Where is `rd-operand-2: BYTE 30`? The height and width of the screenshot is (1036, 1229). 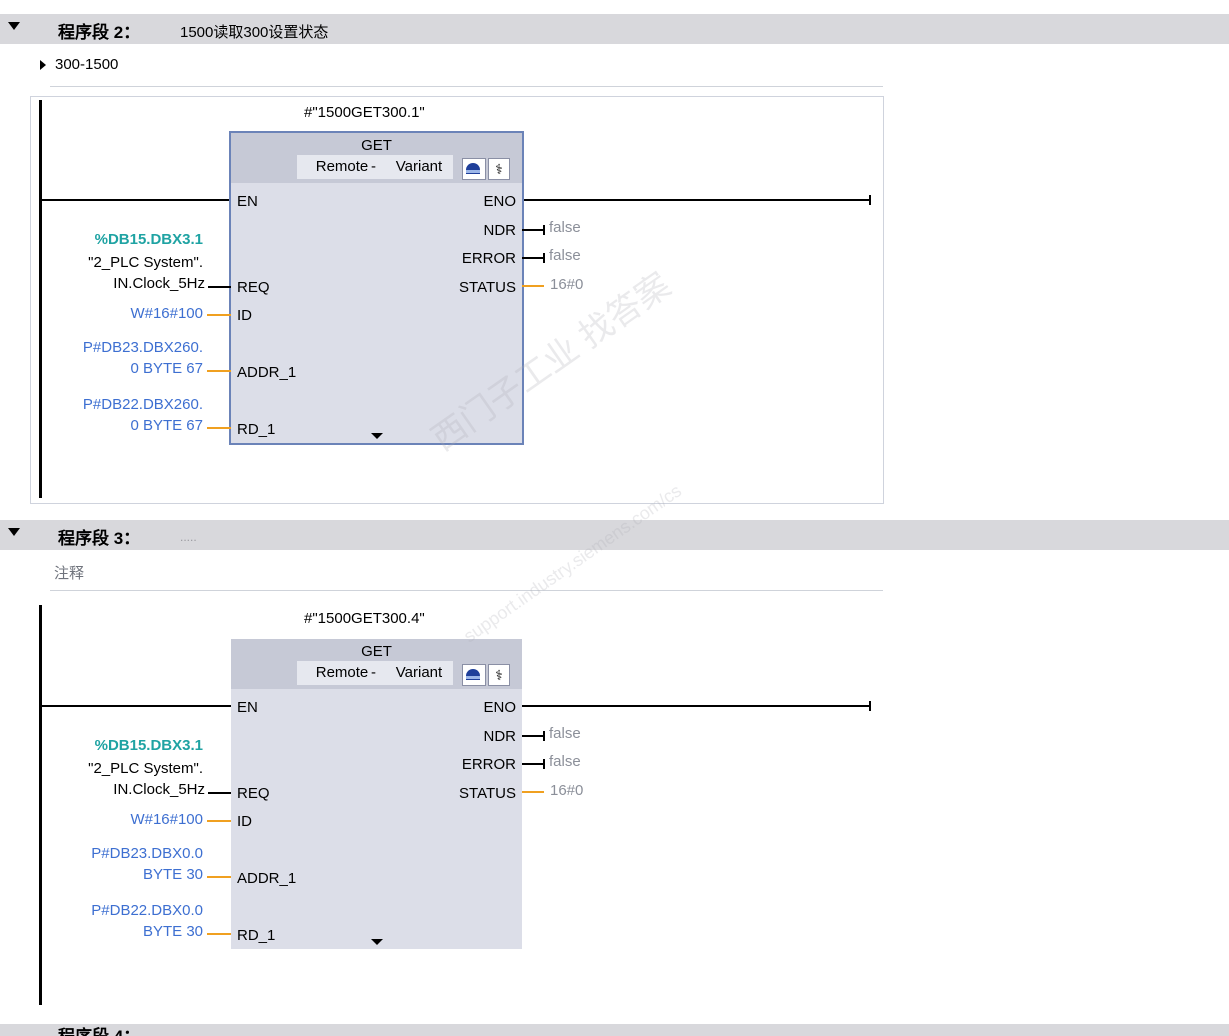 rd-operand-2: BYTE 30 is located at coordinates (173, 931).